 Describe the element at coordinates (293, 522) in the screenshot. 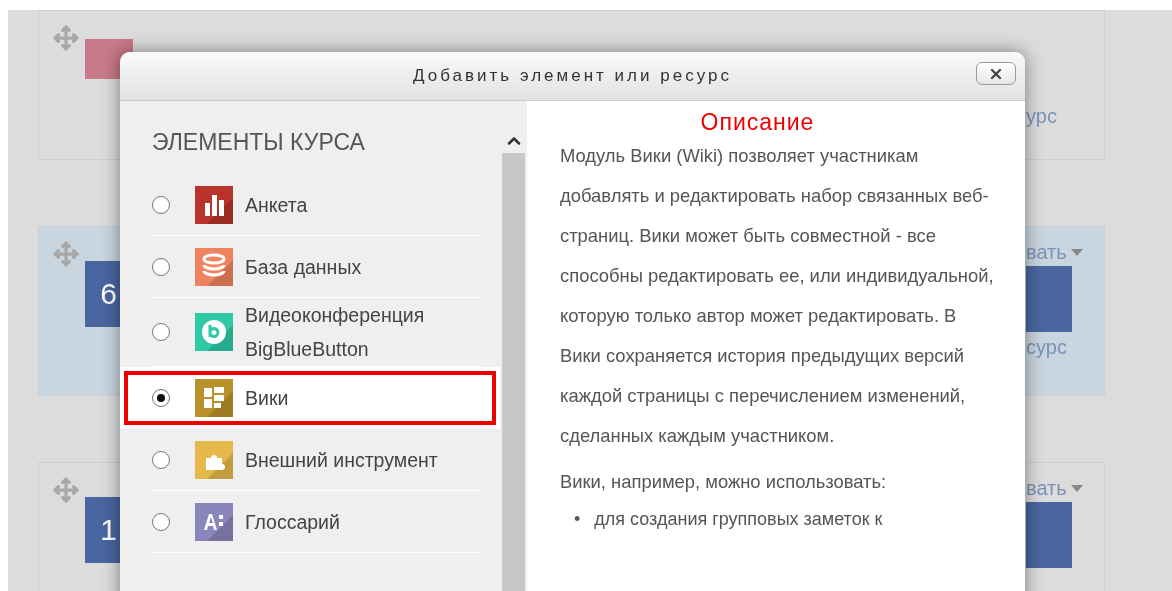

I see `module-label: Глоссарий` at that location.